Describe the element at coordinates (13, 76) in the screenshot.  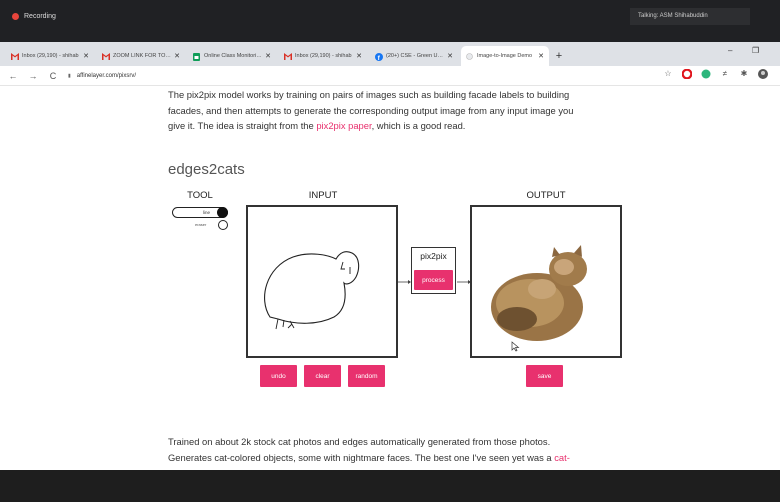
I see `back-button: ←` at that location.